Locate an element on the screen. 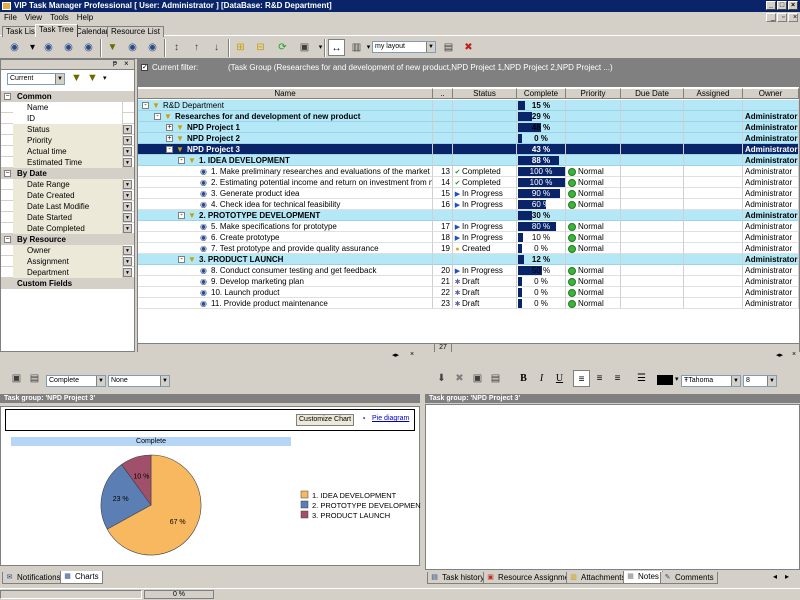  align-left-button: ≡ is located at coordinates (581, 378).